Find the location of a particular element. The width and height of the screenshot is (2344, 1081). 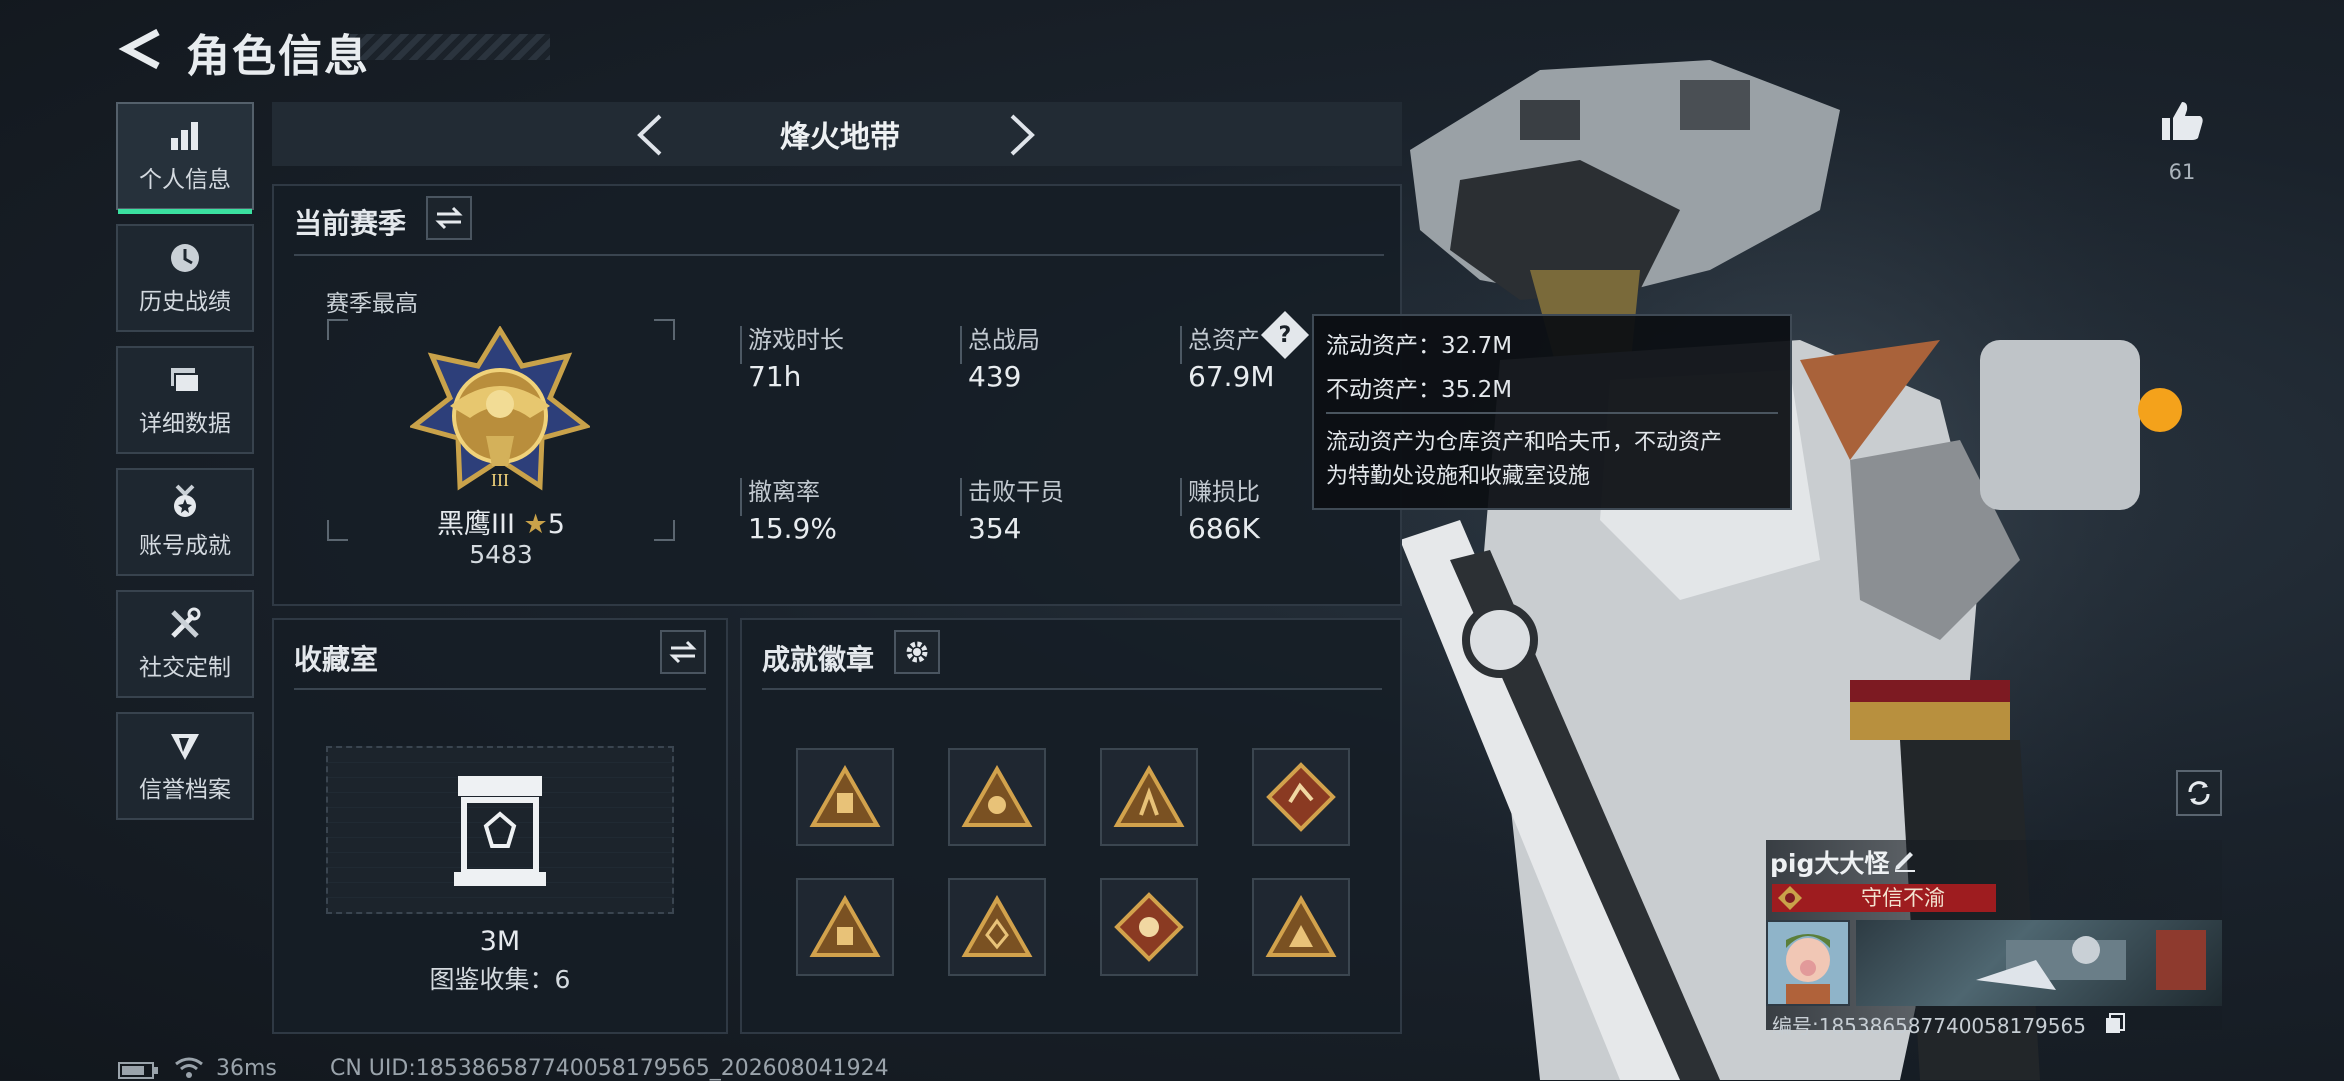

sidebar-item-label: 详细数据 is located at coordinates (185, 424).